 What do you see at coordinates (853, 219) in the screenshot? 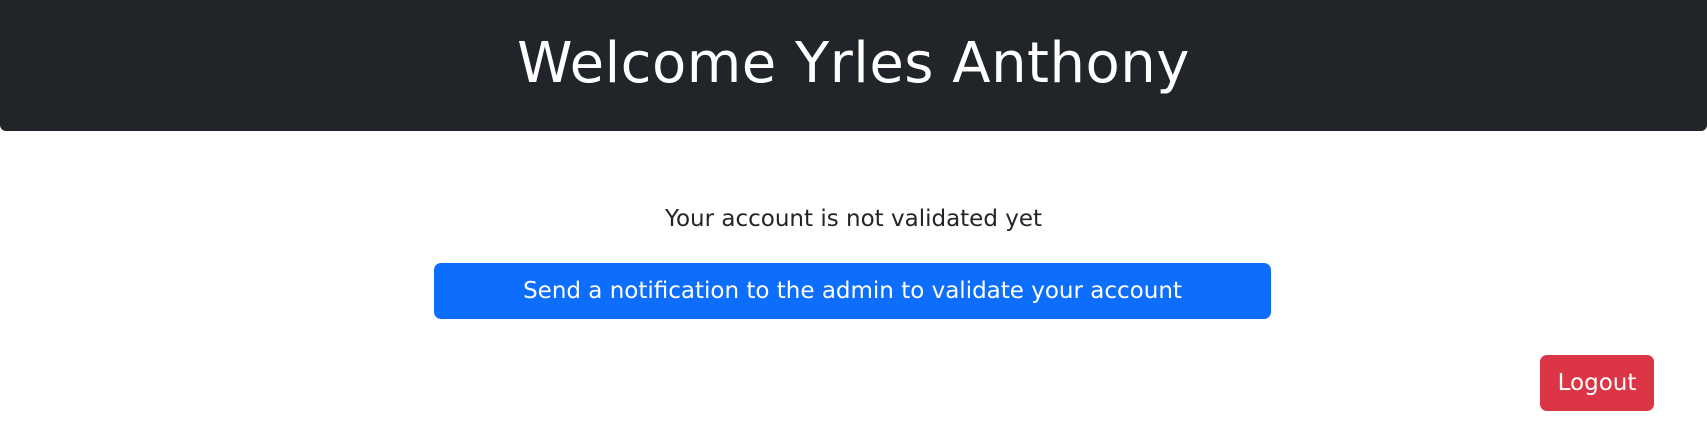
I see `account-status-message: Your account is not validated yet` at bounding box center [853, 219].